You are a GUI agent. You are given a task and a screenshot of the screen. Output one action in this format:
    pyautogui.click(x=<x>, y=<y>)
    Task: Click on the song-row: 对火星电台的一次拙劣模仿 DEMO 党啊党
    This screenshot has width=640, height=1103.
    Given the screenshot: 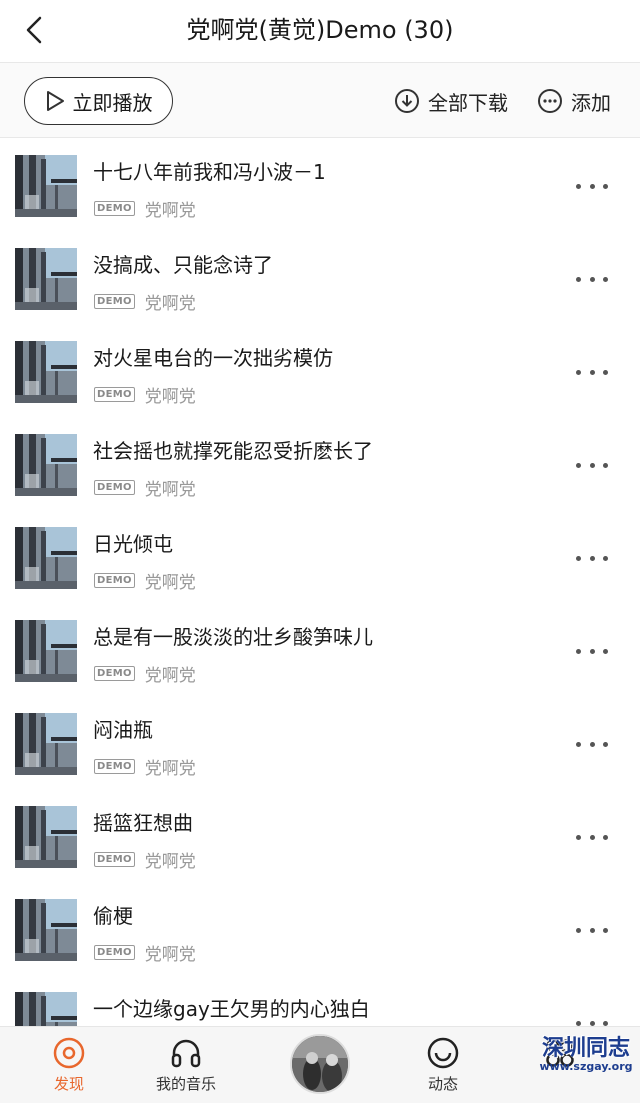 What is the action you would take?
    pyautogui.click(x=320, y=382)
    